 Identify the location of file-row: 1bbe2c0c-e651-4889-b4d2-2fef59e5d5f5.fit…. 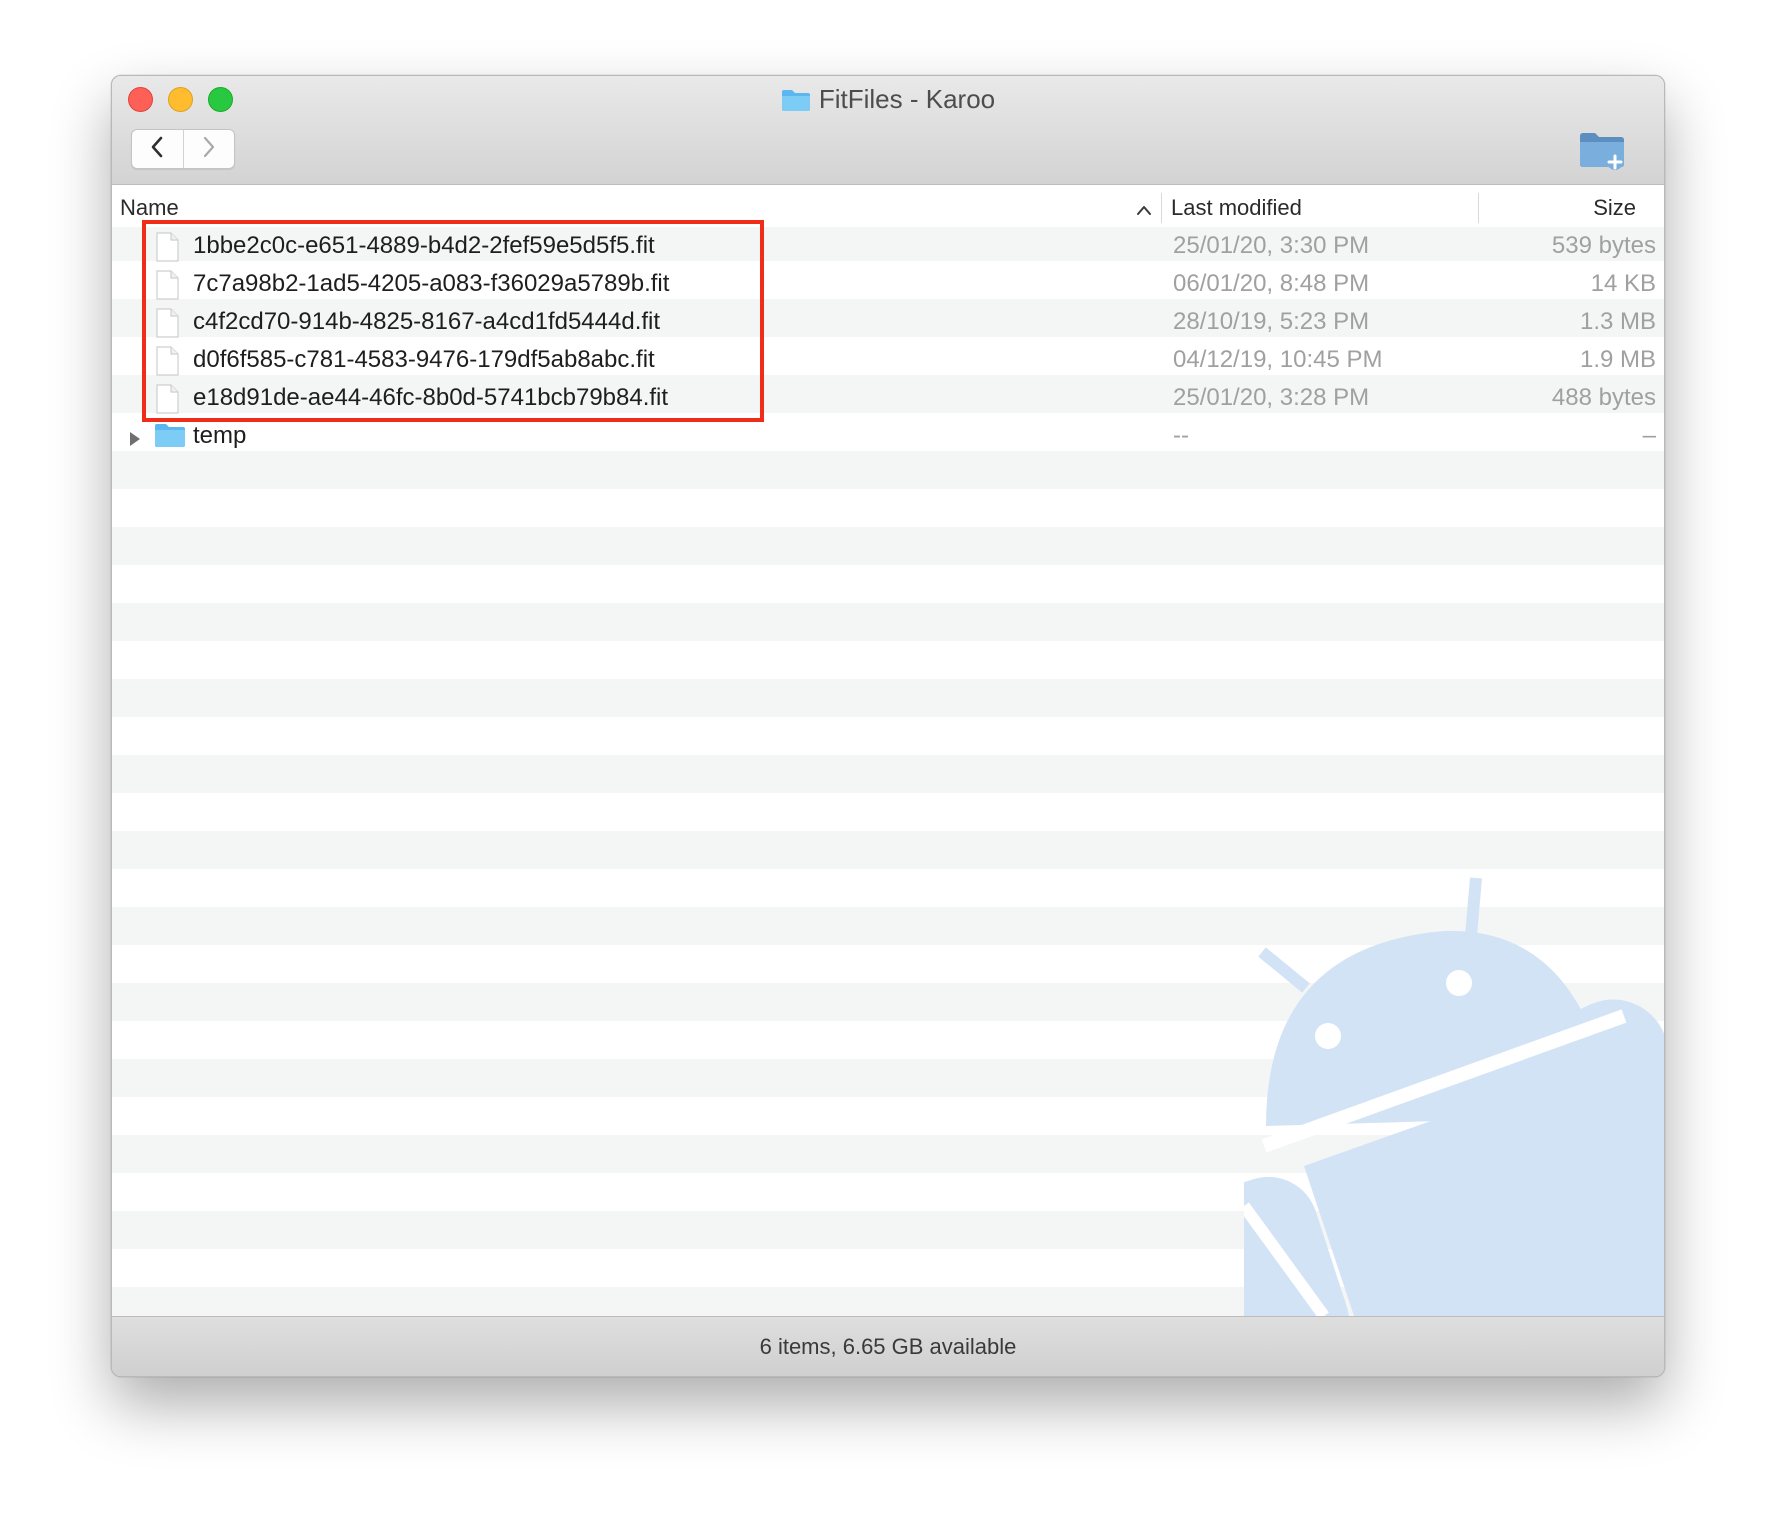
(888, 246).